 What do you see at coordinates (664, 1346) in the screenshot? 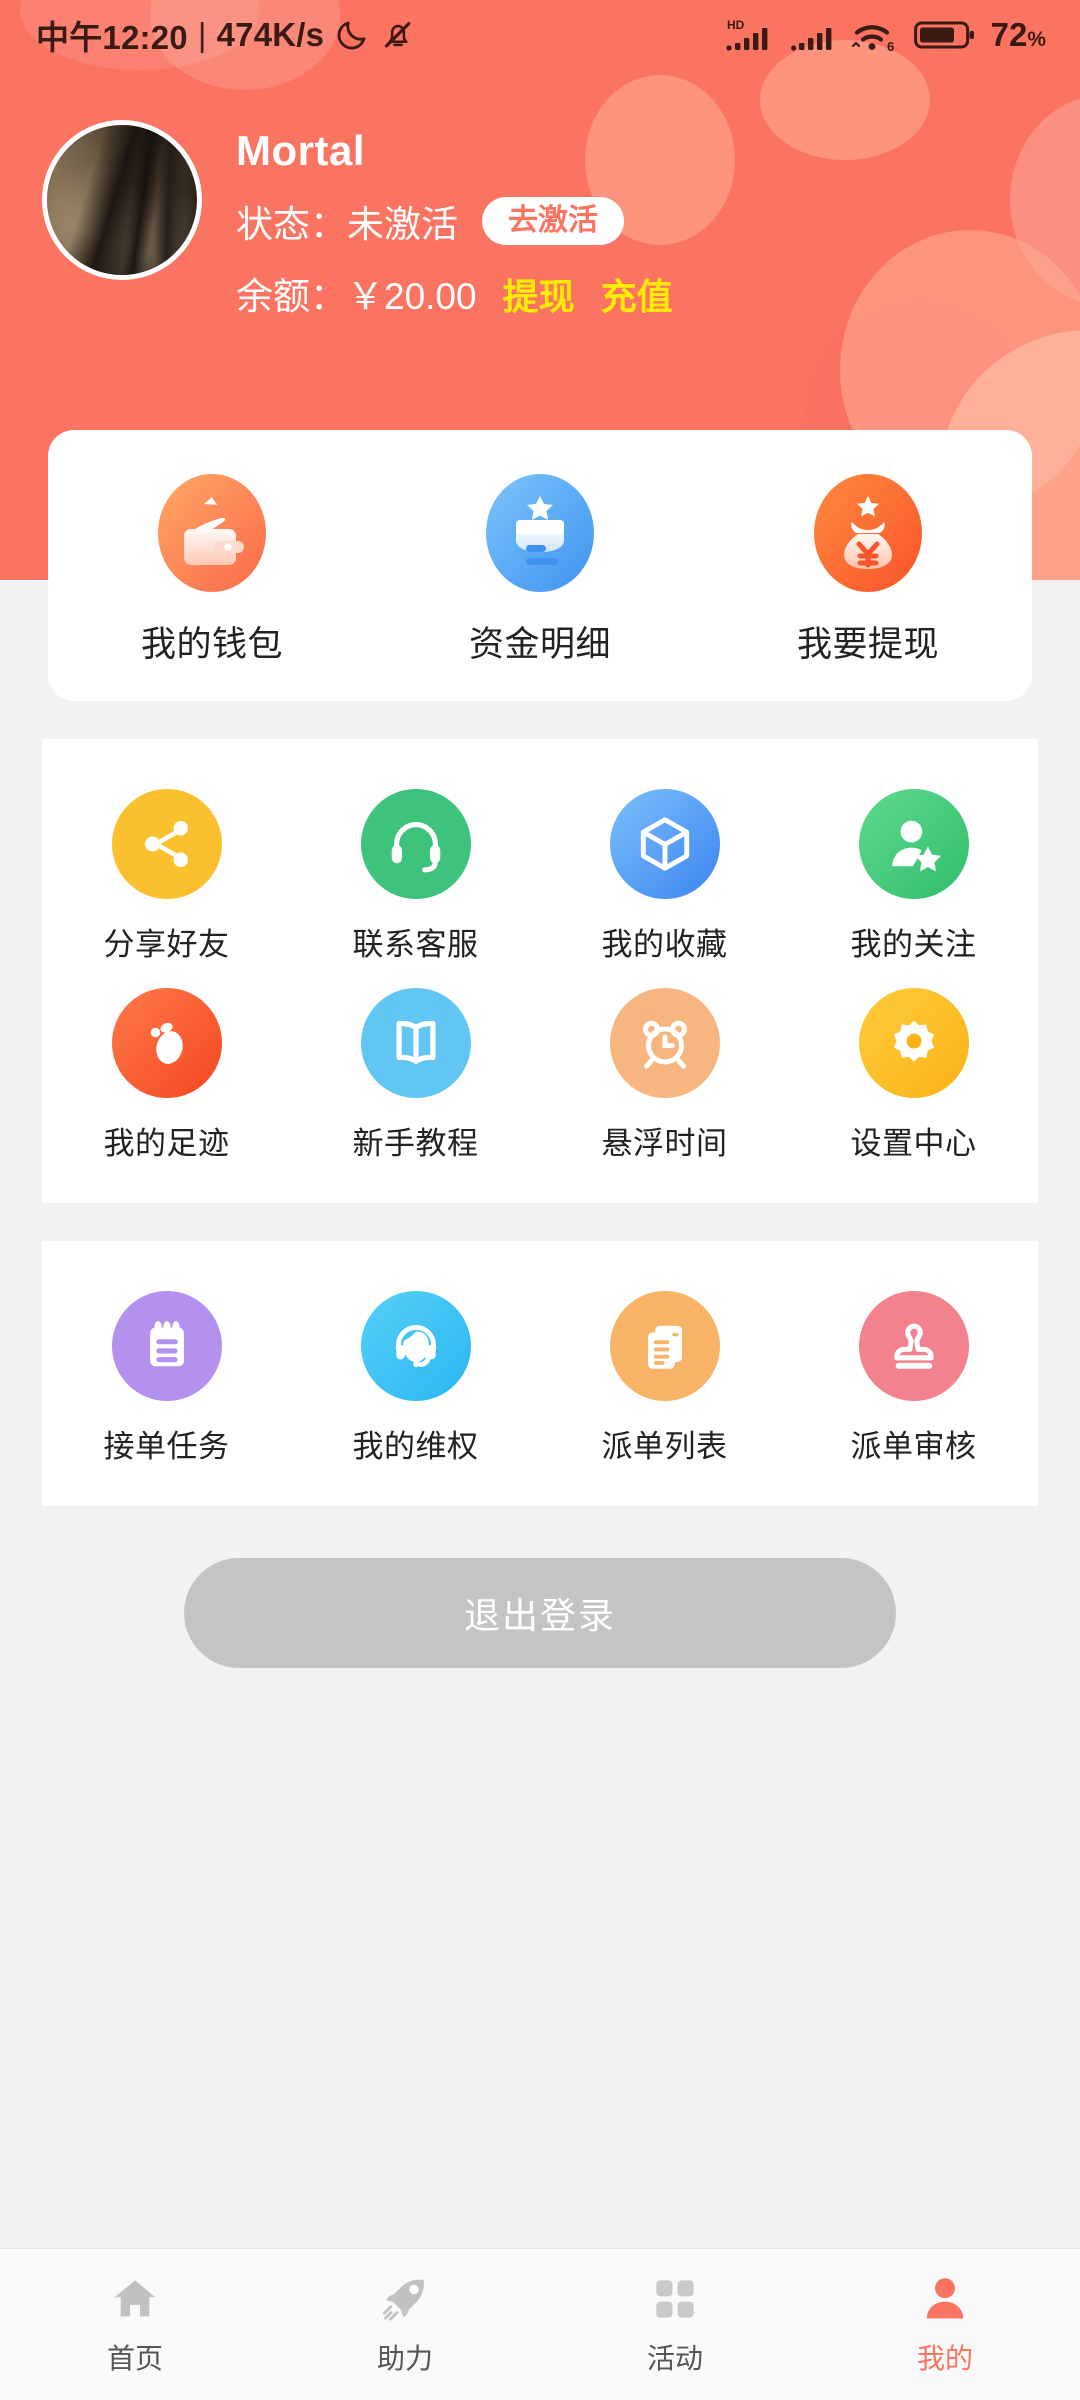
I see `documents-icon` at bounding box center [664, 1346].